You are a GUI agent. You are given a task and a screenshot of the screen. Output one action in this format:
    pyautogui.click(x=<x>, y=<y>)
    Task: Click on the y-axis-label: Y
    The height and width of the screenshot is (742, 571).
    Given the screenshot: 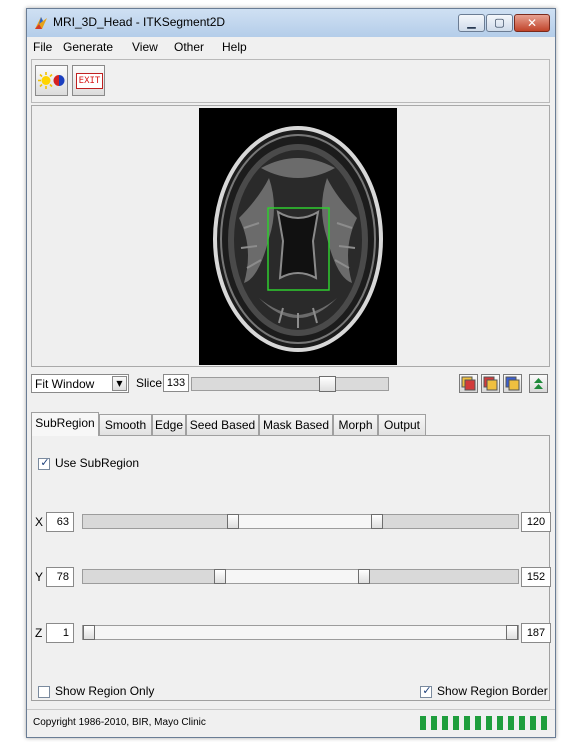 What is the action you would take?
    pyautogui.click(x=39, y=577)
    